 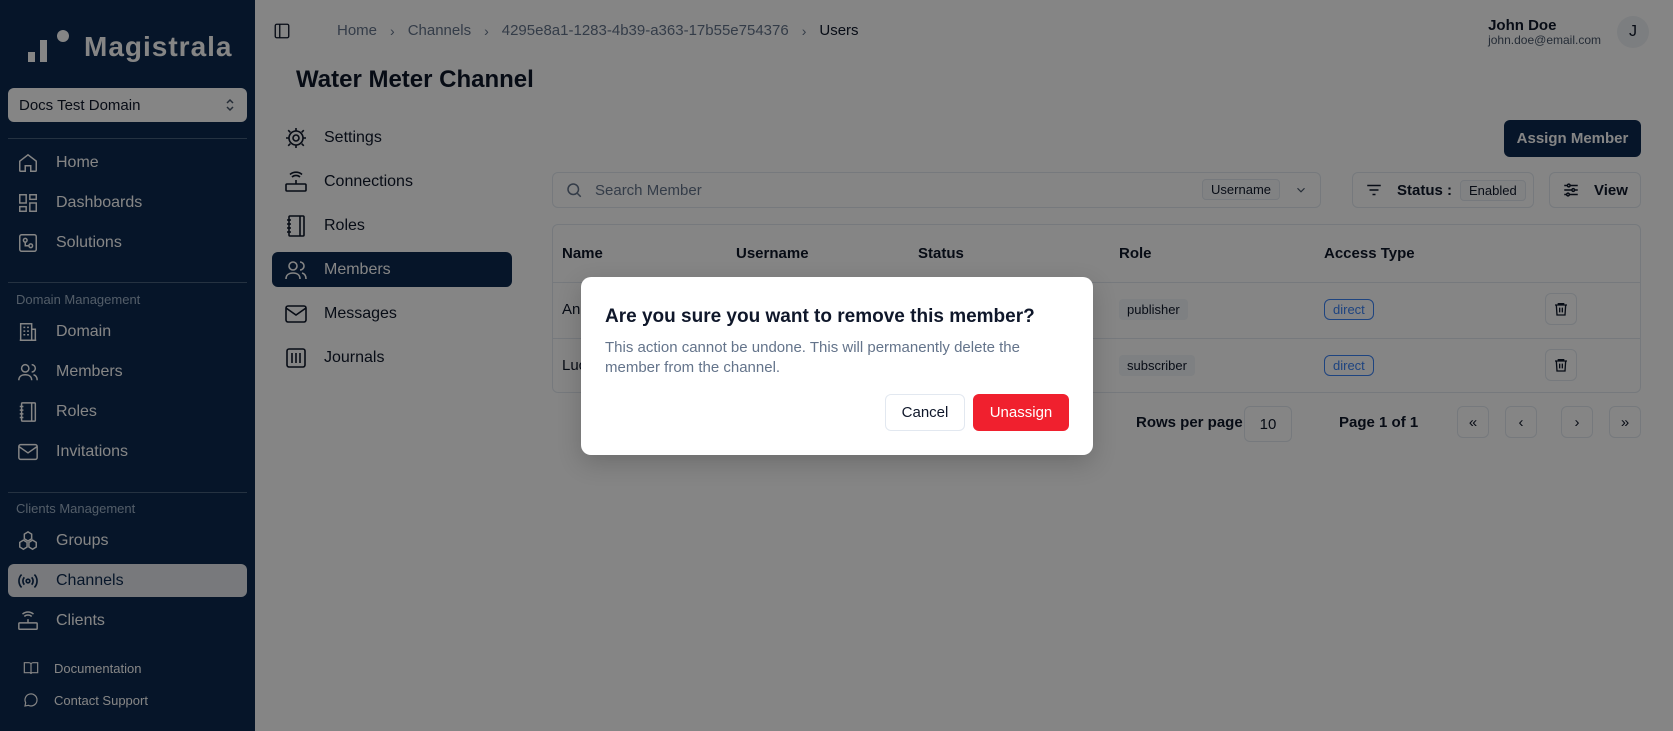 What do you see at coordinates (925, 412) in the screenshot?
I see `cancel-button: Cancel` at bounding box center [925, 412].